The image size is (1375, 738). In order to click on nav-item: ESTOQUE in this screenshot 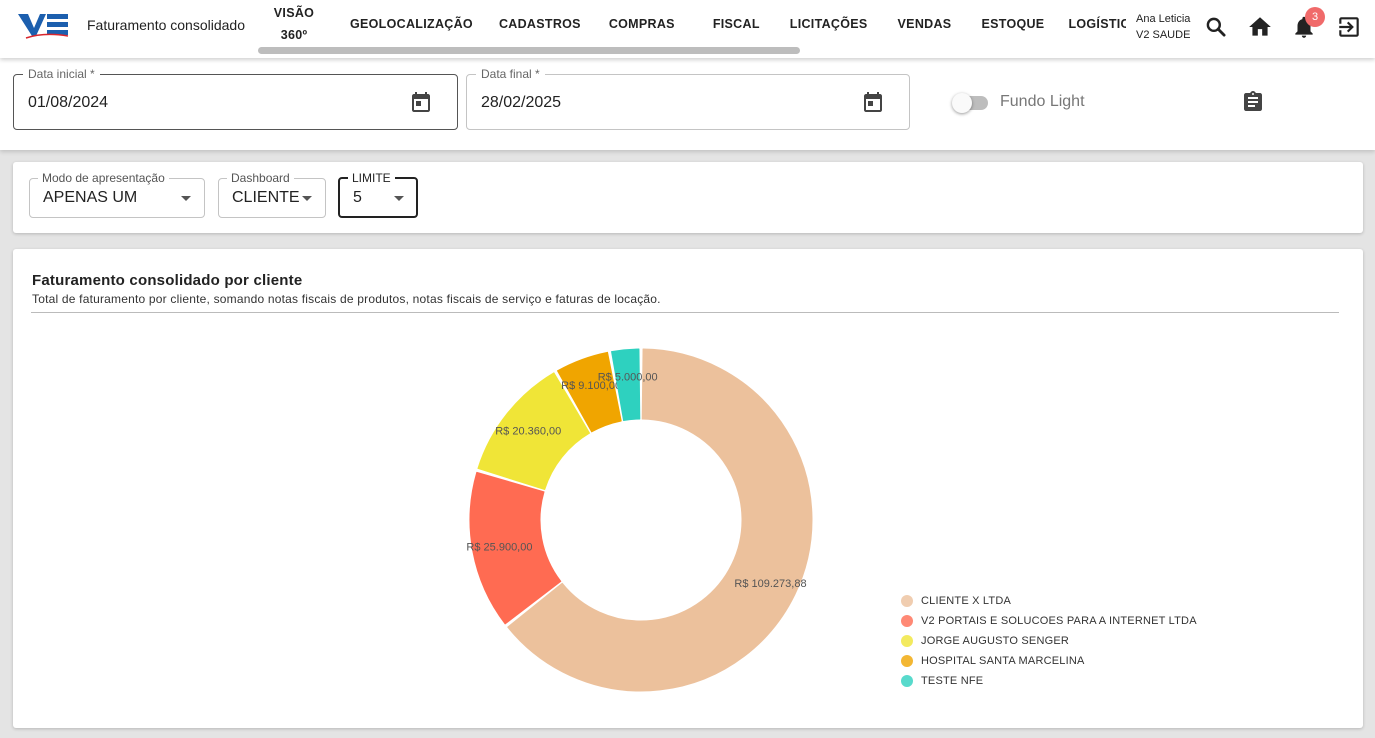, I will do `click(1012, 24)`.